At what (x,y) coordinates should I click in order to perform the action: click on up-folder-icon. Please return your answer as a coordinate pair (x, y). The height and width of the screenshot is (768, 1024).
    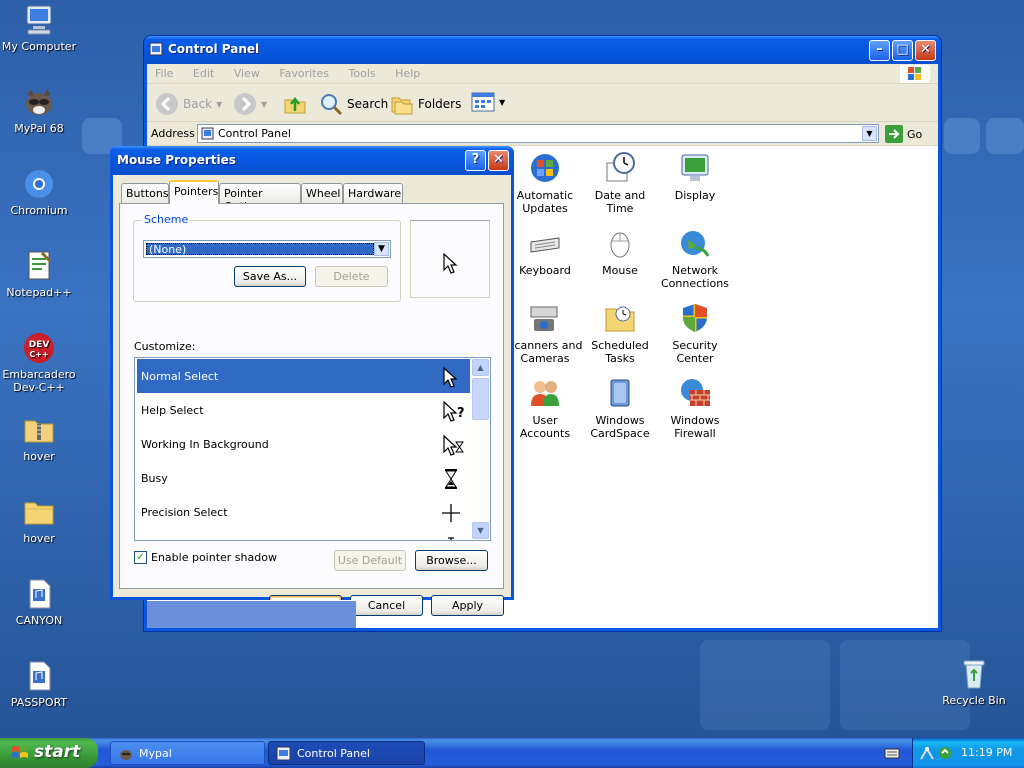
    Looking at the image, I should click on (295, 105).